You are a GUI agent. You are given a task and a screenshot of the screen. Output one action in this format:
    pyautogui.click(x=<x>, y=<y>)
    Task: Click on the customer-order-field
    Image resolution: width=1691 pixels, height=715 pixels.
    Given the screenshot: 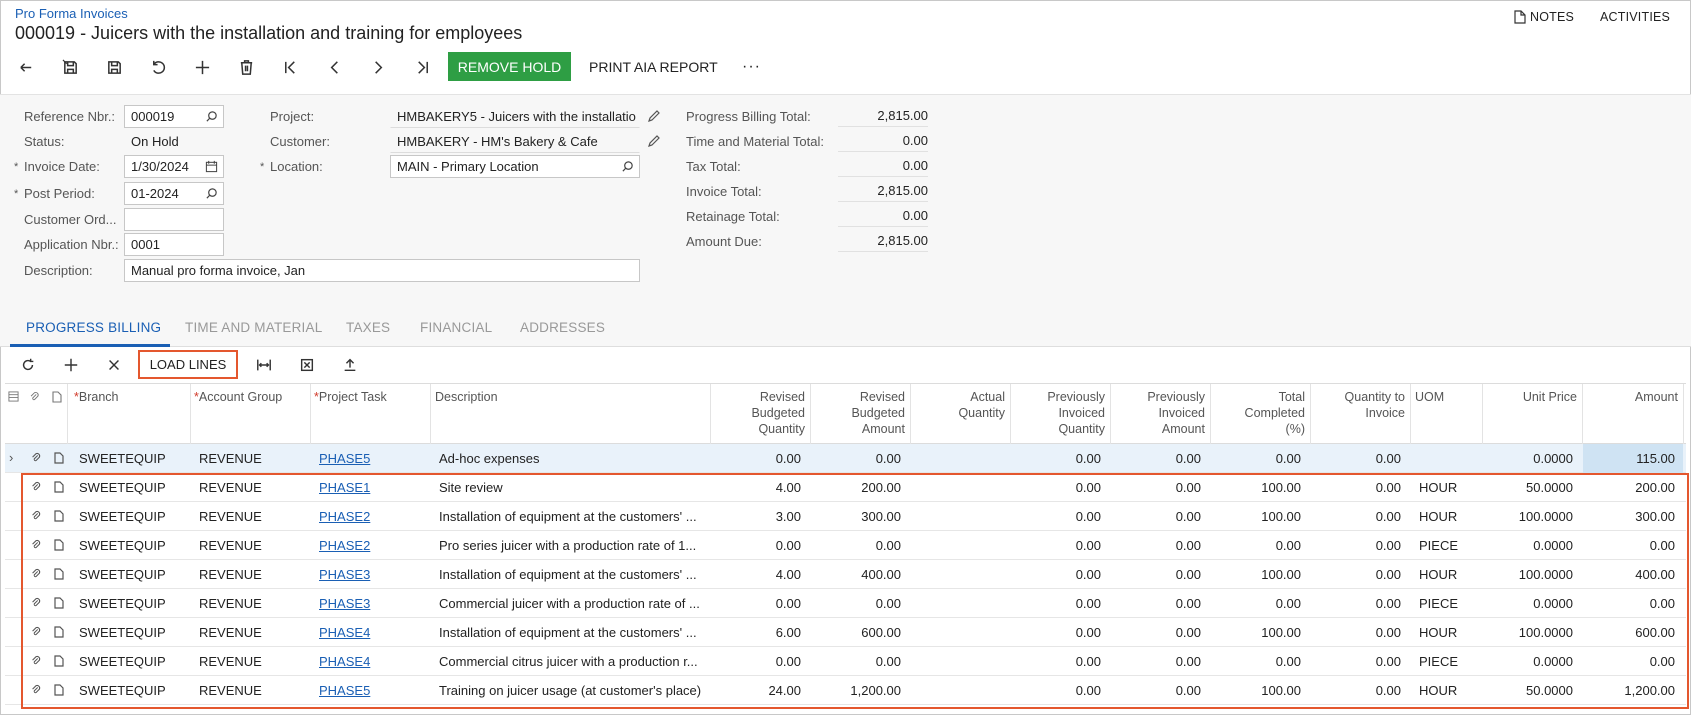 What is the action you would take?
    pyautogui.click(x=174, y=219)
    